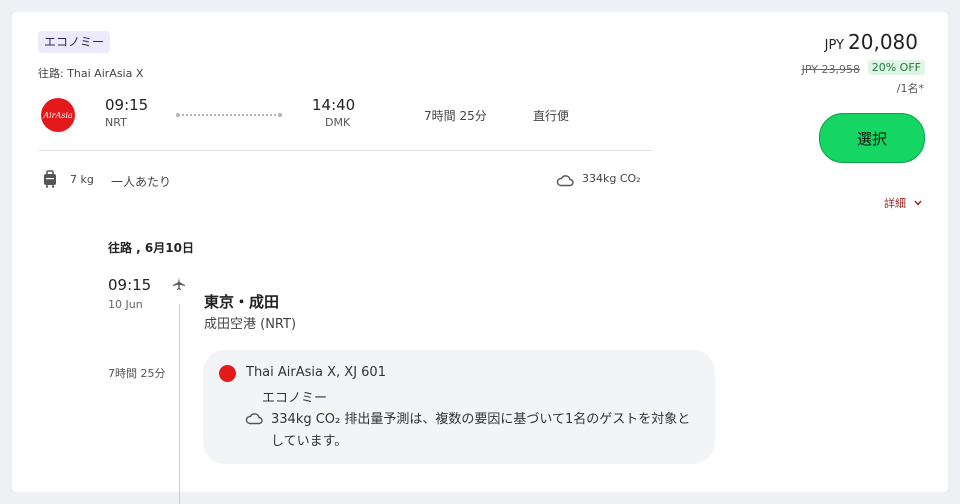 The width and height of the screenshot is (960, 504). Describe the element at coordinates (830, 69) in the screenshot. I see `original-price: JPY 23,958` at that location.